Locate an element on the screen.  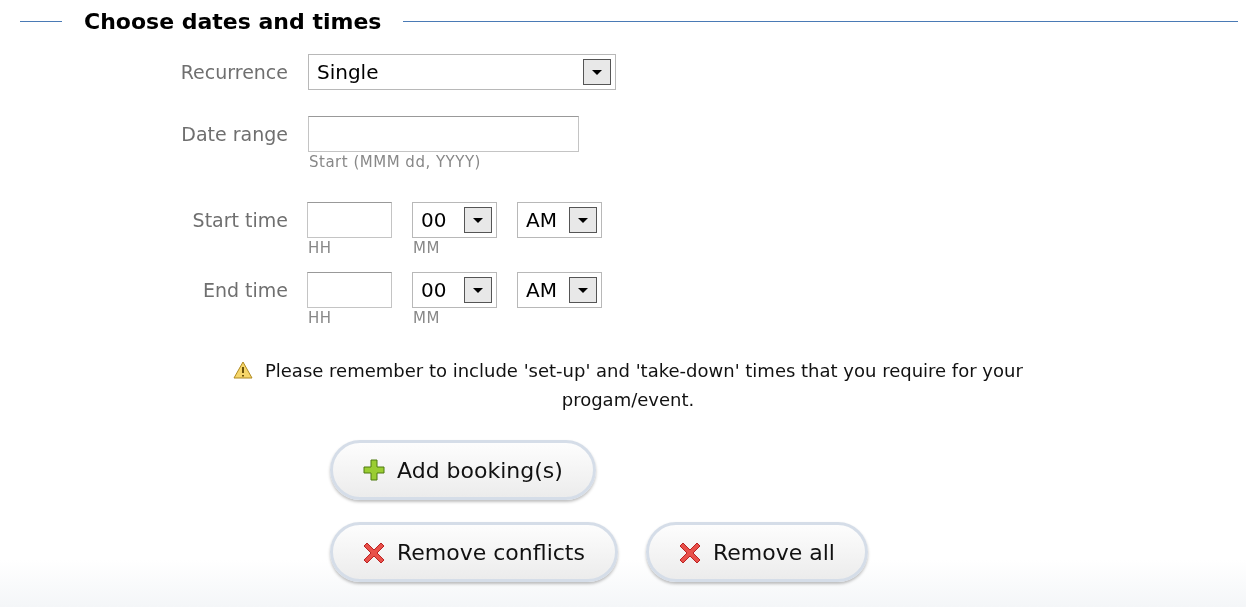
time-label: Start time is located at coordinates (239, 220).